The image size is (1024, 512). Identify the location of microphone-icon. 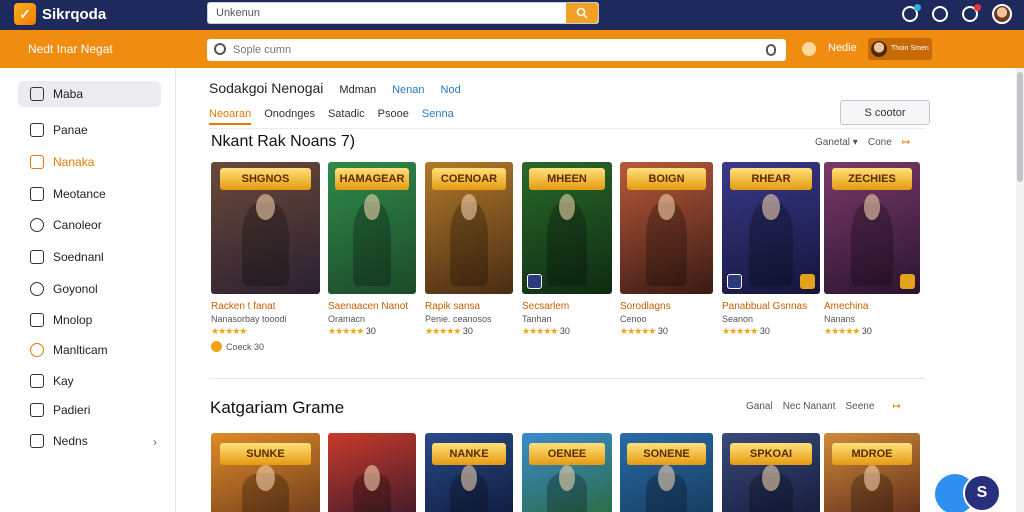
(771, 50).